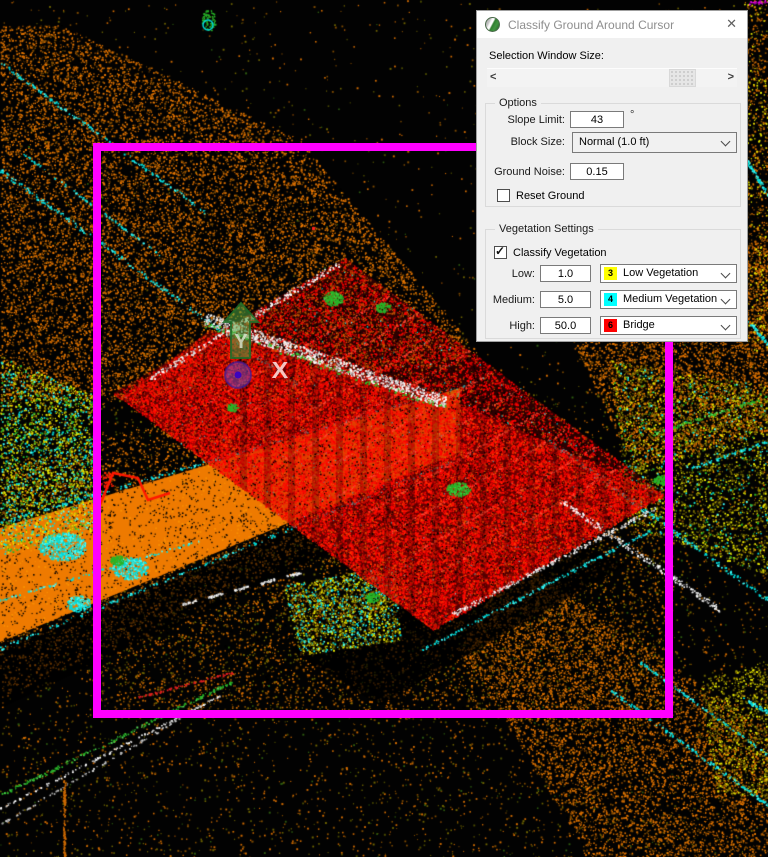  Describe the element at coordinates (493, 77) in the screenshot. I see `scroll-left-arrow: <` at that location.